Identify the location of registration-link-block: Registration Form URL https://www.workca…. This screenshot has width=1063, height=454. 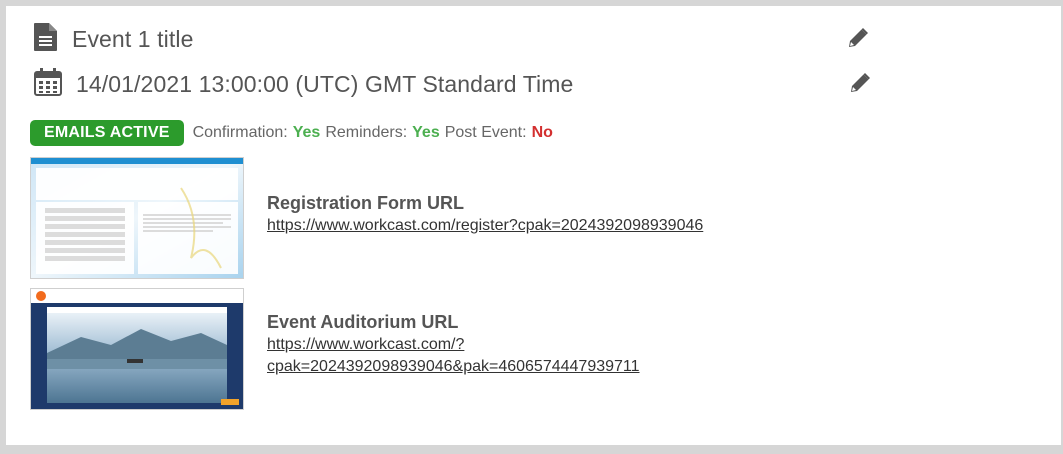
(485, 214).